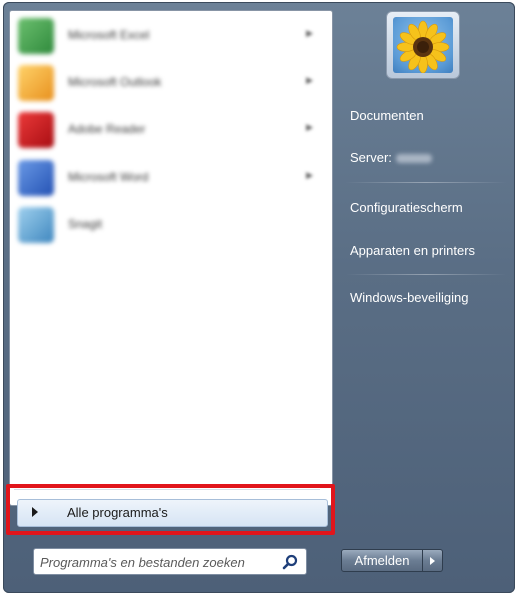  What do you see at coordinates (387, 115) in the screenshot?
I see `documents-link: Documenten` at bounding box center [387, 115].